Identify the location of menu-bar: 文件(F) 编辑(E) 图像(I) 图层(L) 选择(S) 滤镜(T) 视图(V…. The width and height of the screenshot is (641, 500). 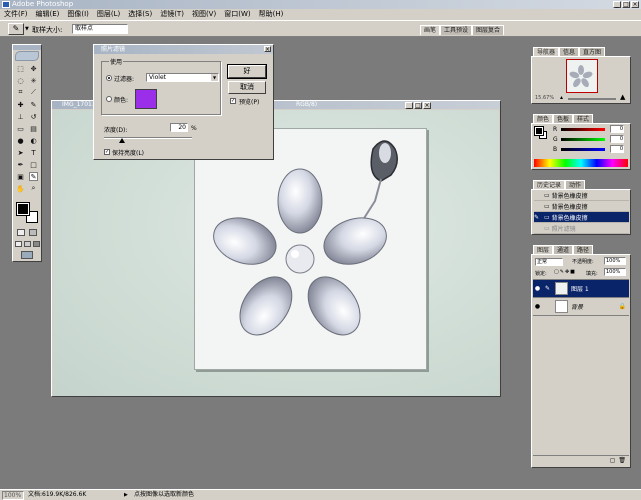
(320, 14).